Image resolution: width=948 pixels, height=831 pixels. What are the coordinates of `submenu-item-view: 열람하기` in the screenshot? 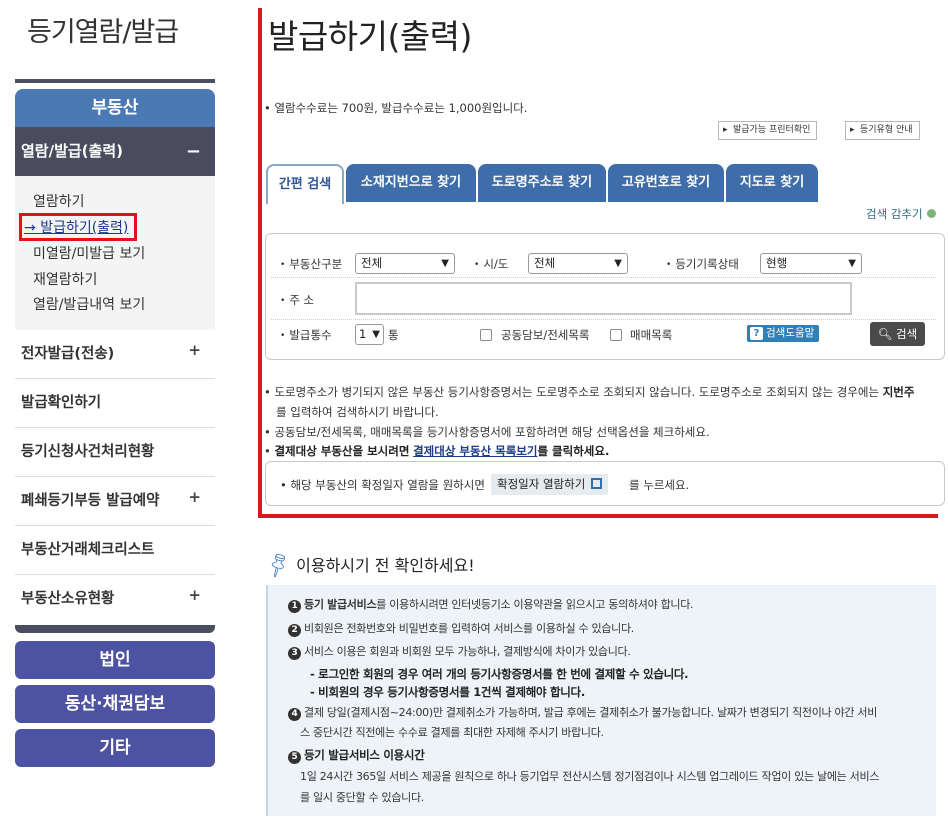 It's located at (59, 201).